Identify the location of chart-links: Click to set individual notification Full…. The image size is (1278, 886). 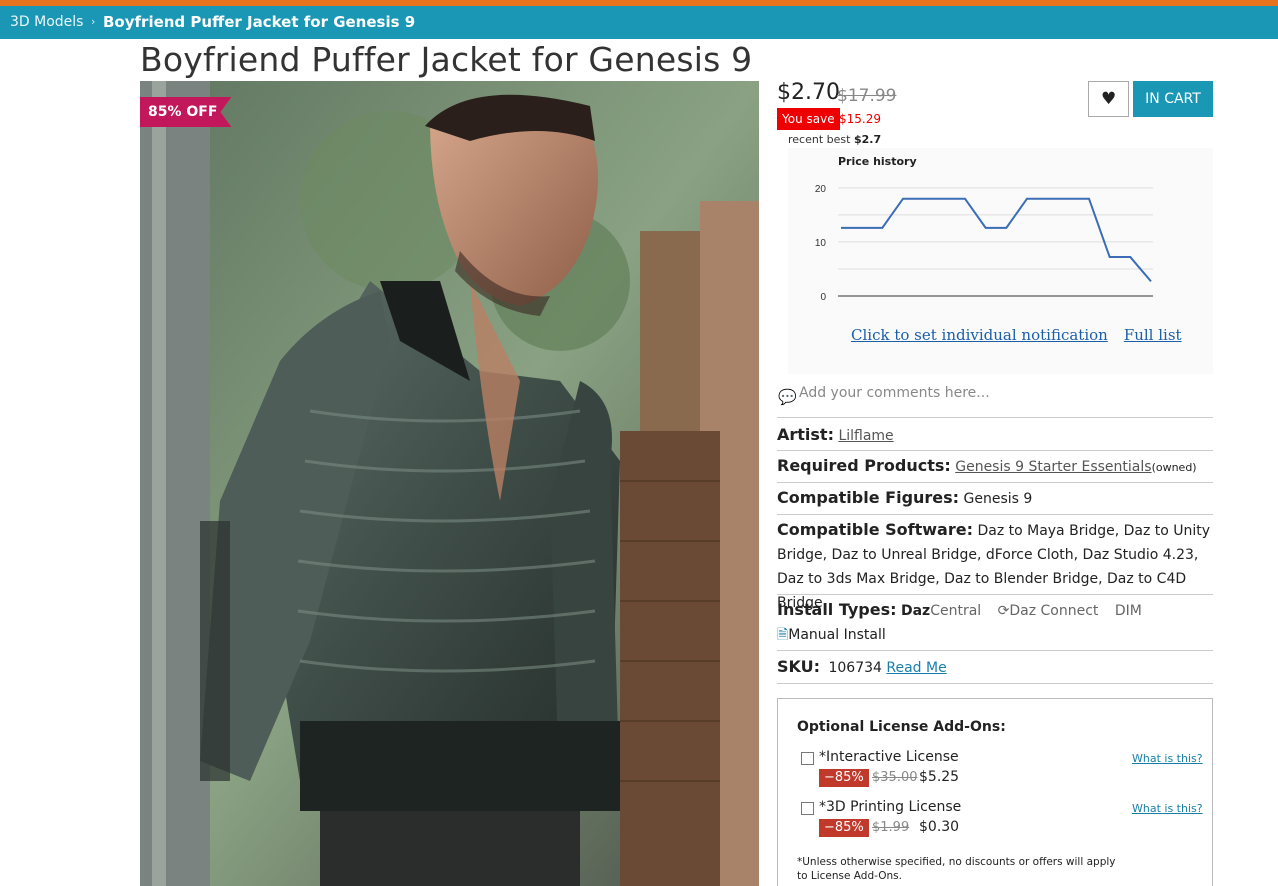
(1024, 335).